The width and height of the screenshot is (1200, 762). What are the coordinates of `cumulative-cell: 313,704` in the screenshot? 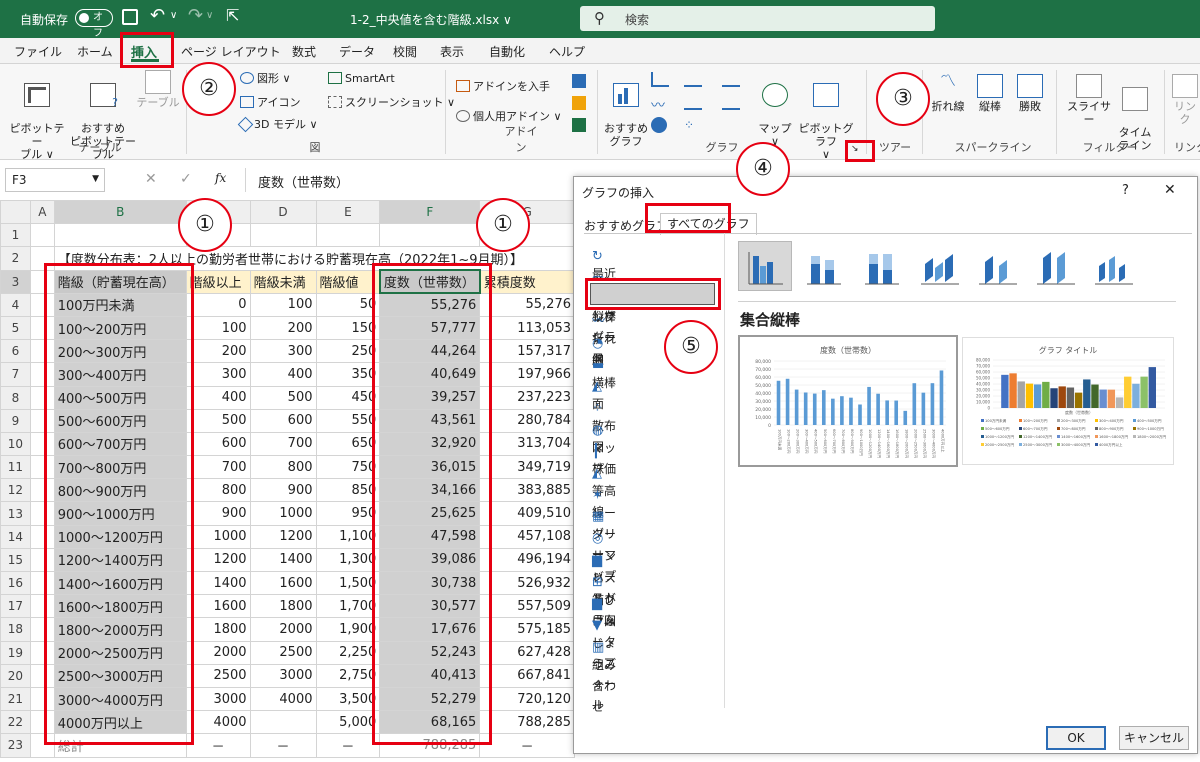 It's located at (527, 444).